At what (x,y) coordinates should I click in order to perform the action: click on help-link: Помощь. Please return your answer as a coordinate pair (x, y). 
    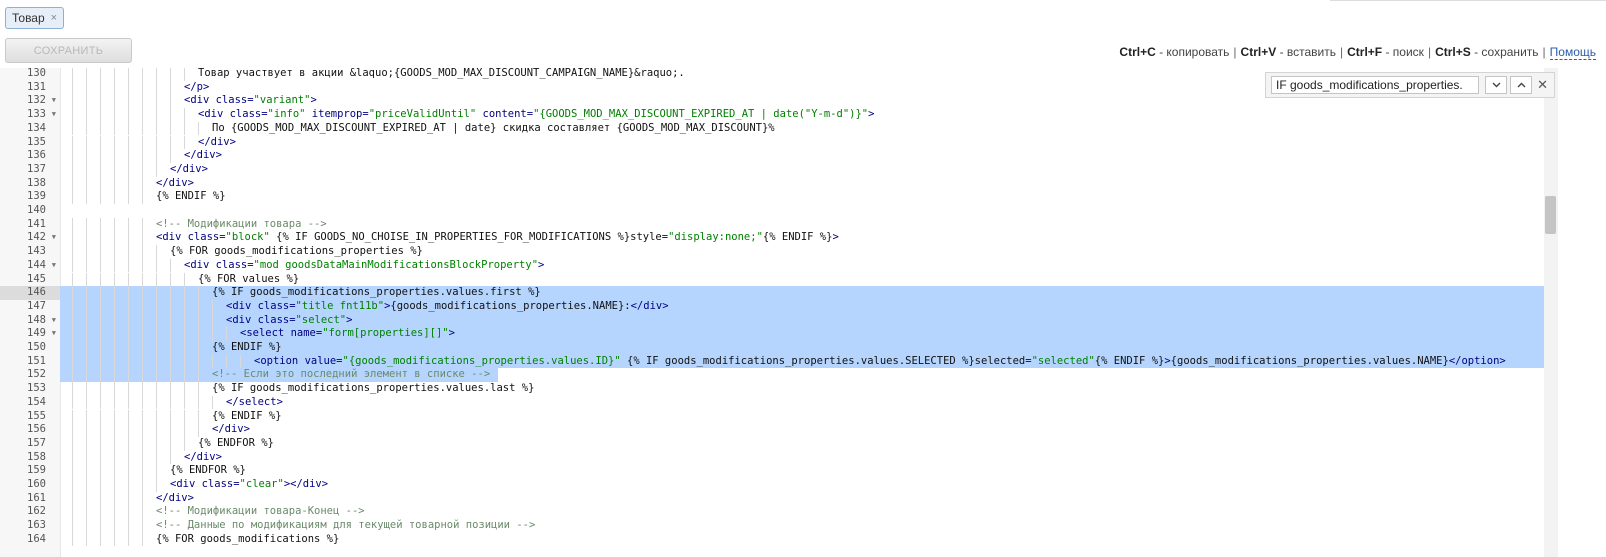
    Looking at the image, I should click on (1572, 52).